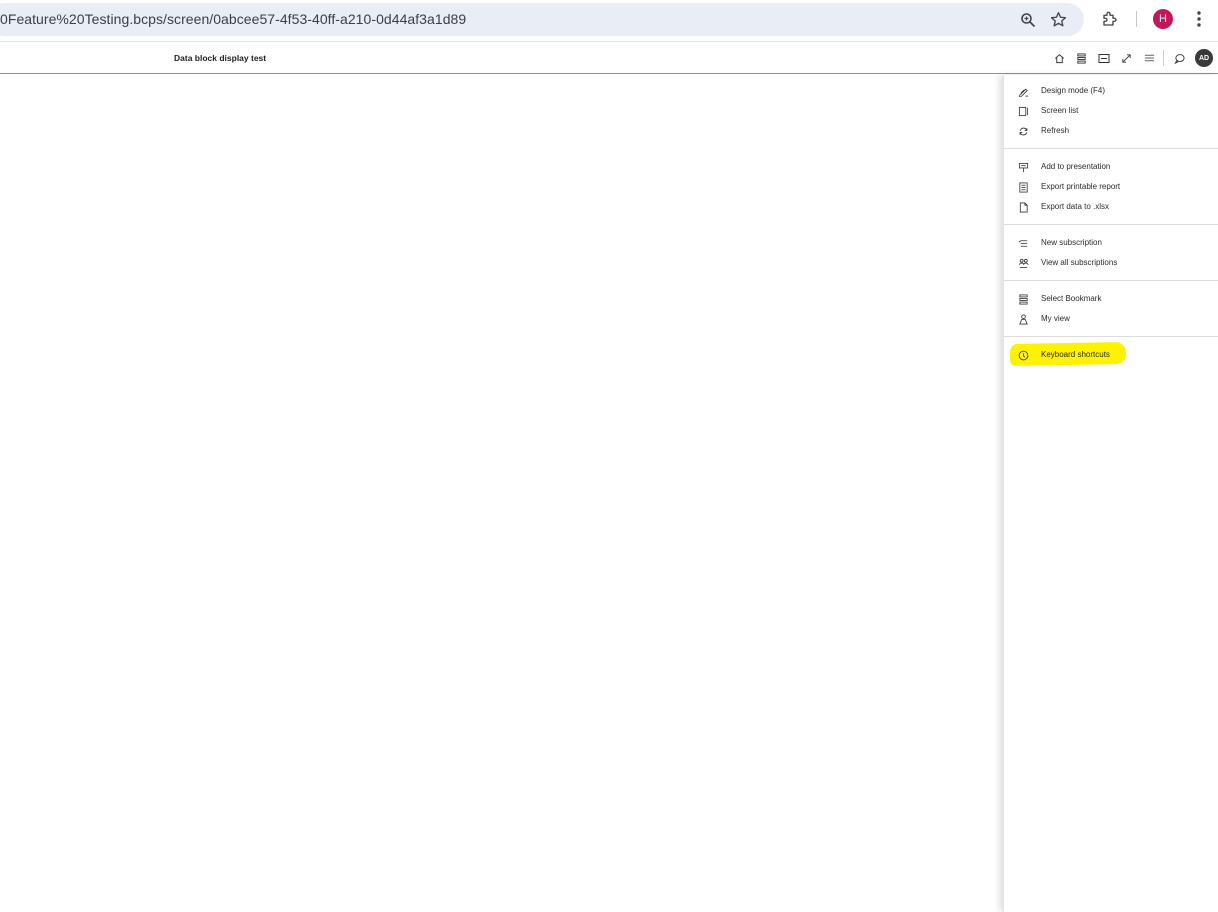 This screenshot has height=912, width=1218. What do you see at coordinates (1023, 299) in the screenshot?
I see `bookmark-icon` at bounding box center [1023, 299].